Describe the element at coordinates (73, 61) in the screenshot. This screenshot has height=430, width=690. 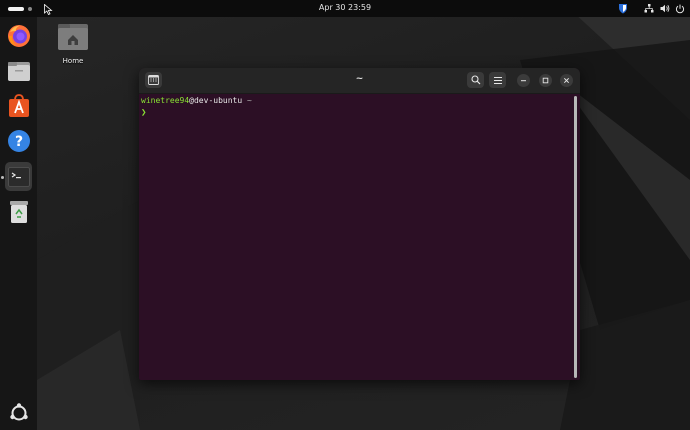
I see `home-folder-label: Home` at that location.